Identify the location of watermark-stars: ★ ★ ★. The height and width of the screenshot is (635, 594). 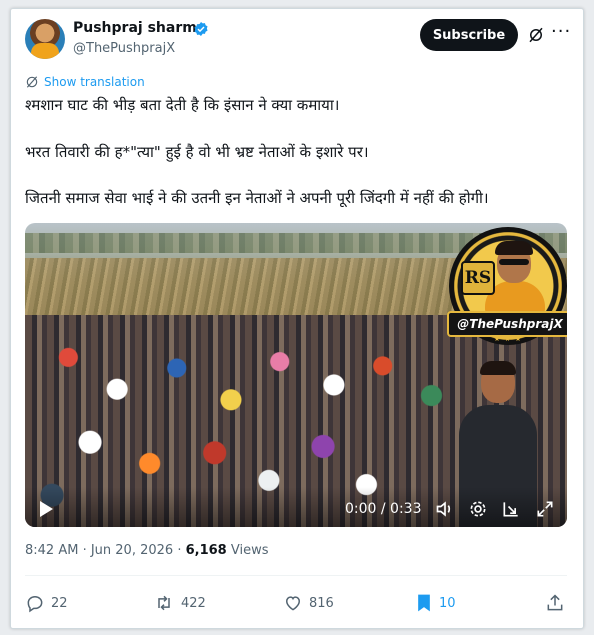
(508, 339).